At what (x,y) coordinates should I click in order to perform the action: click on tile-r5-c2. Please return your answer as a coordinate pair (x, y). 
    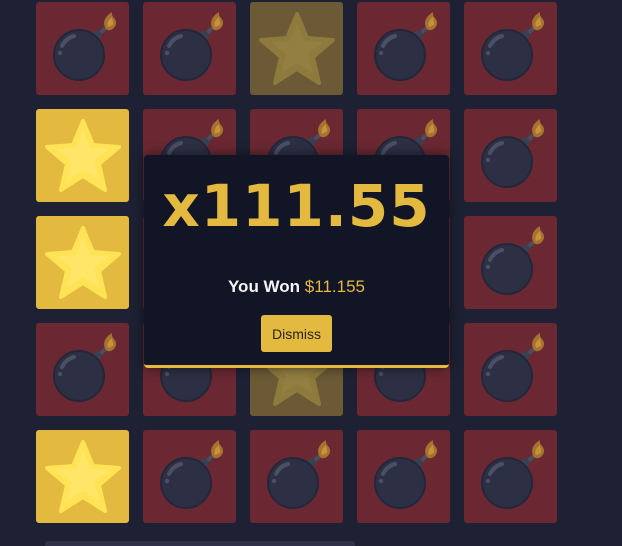
    Looking at the image, I should click on (189, 476).